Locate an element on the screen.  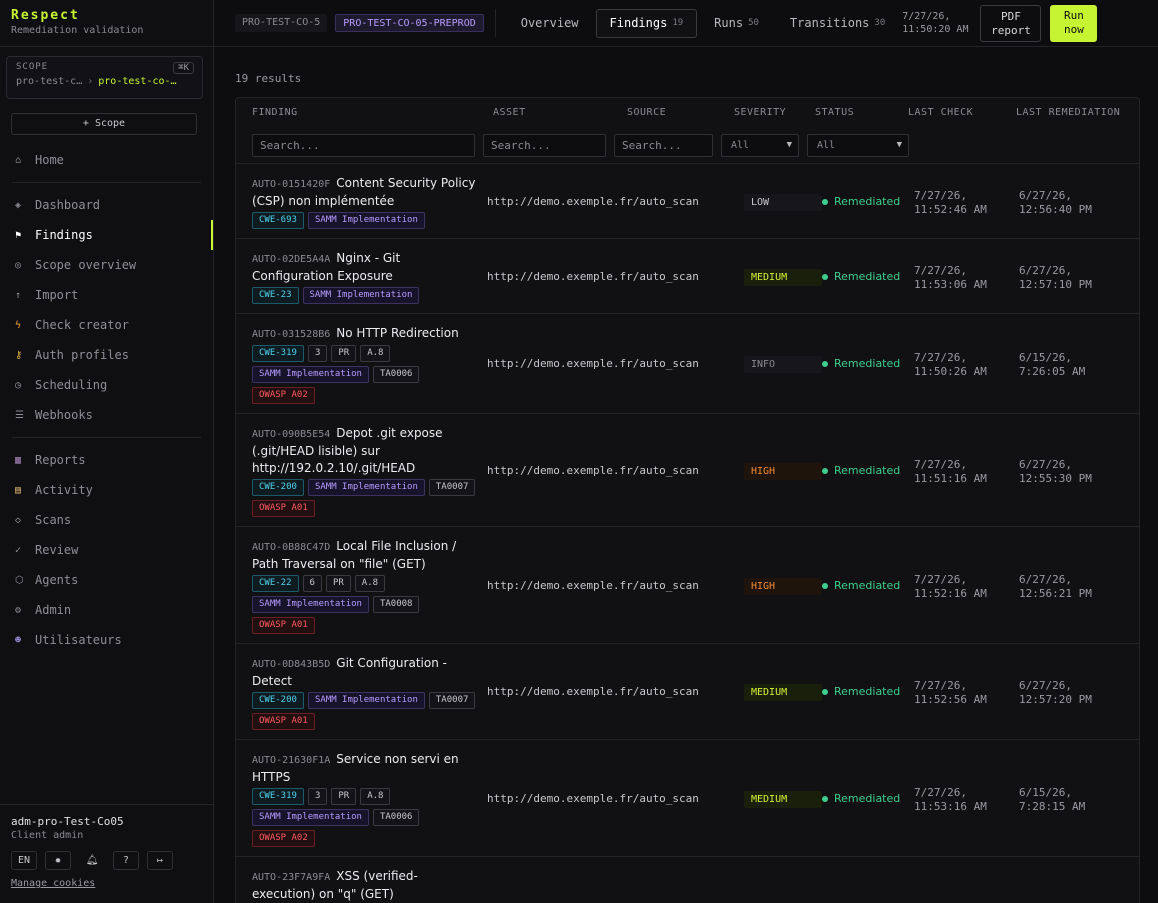
tag-badge: OWASP A01 is located at coordinates (283, 508).